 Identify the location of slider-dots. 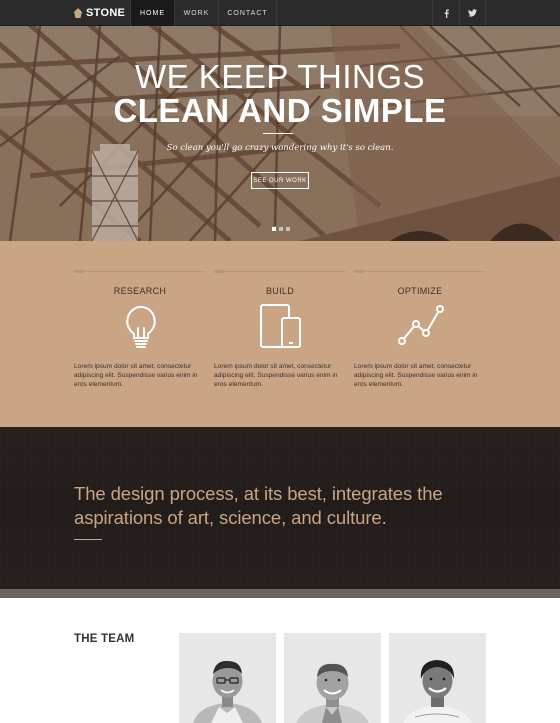
(281, 229).